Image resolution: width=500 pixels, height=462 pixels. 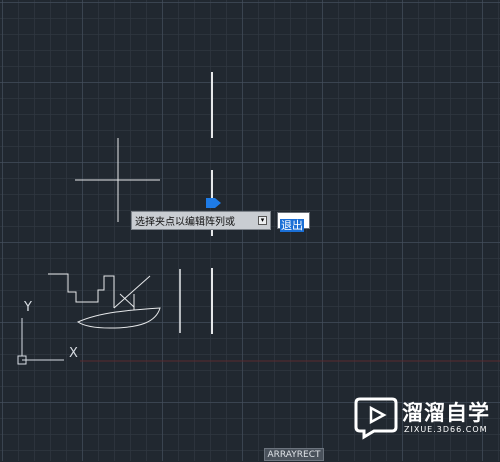 I want to click on crosshair-cursor, so click(x=117, y=180).